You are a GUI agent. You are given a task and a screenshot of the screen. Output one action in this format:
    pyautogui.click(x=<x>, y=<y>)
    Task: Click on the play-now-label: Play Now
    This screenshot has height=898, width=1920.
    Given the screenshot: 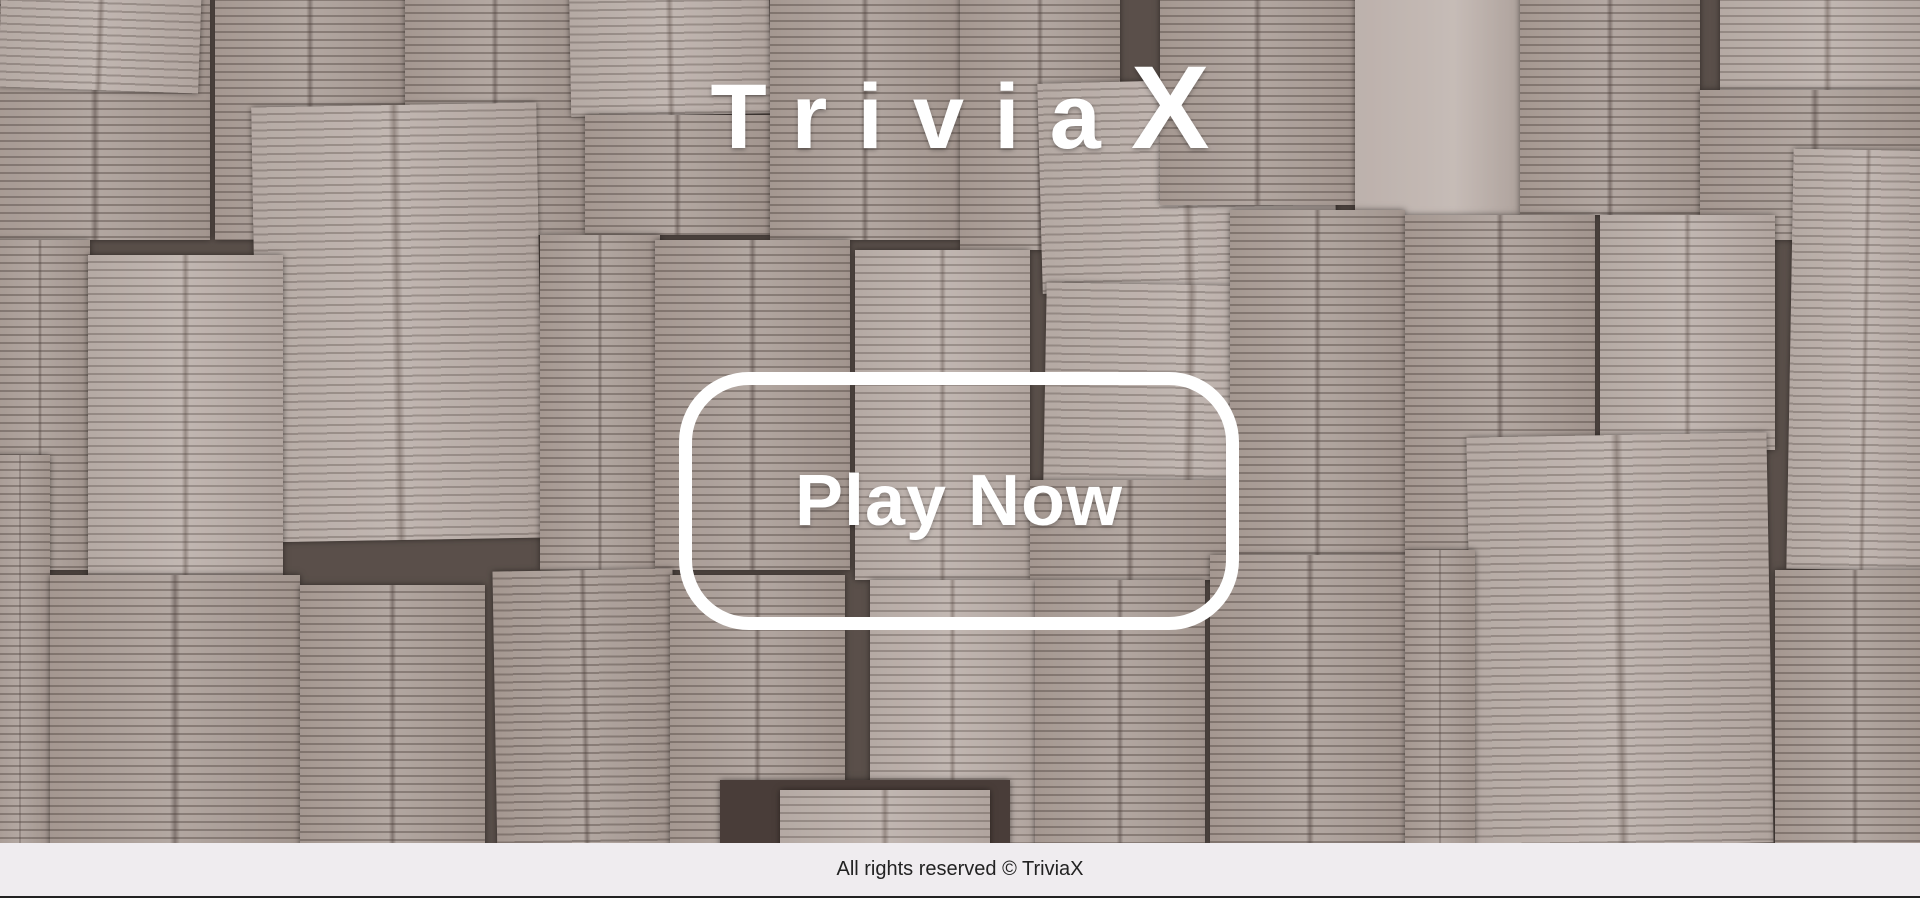 What is the action you would take?
    pyautogui.click(x=959, y=501)
    